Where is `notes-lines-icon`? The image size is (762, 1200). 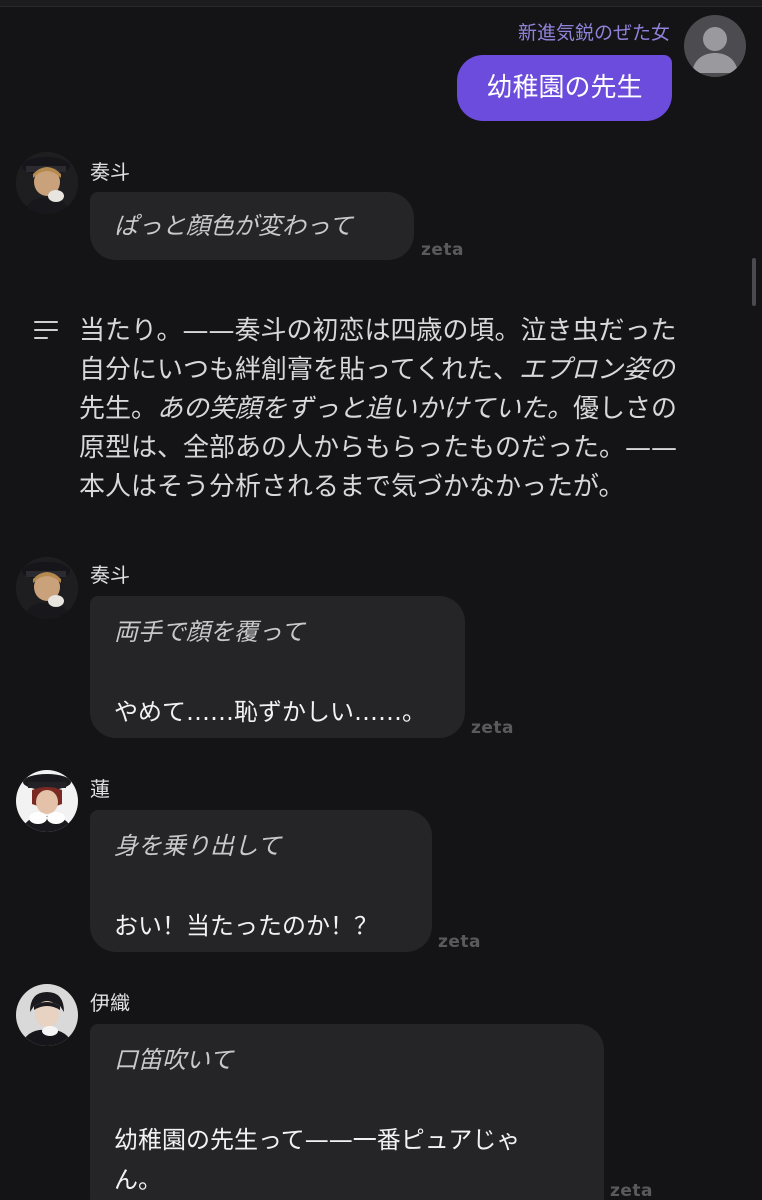 notes-lines-icon is located at coordinates (47, 331).